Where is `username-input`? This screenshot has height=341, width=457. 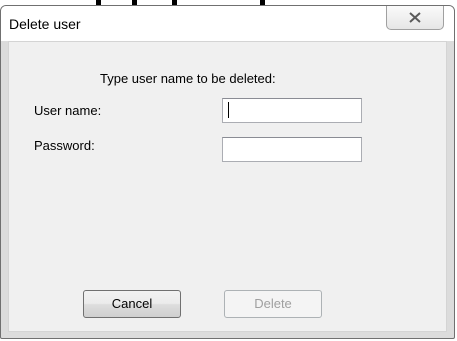
username-input is located at coordinates (292, 110).